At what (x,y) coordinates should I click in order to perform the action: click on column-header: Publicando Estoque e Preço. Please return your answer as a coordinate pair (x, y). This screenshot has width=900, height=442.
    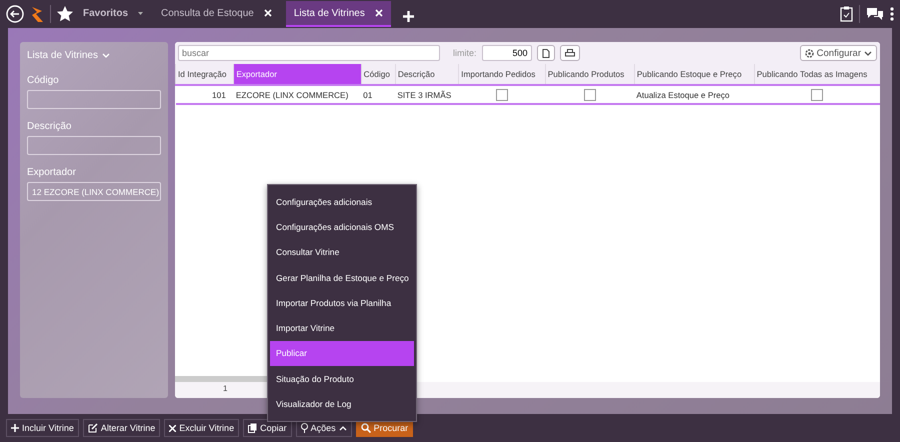
    Looking at the image, I should click on (694, 74).